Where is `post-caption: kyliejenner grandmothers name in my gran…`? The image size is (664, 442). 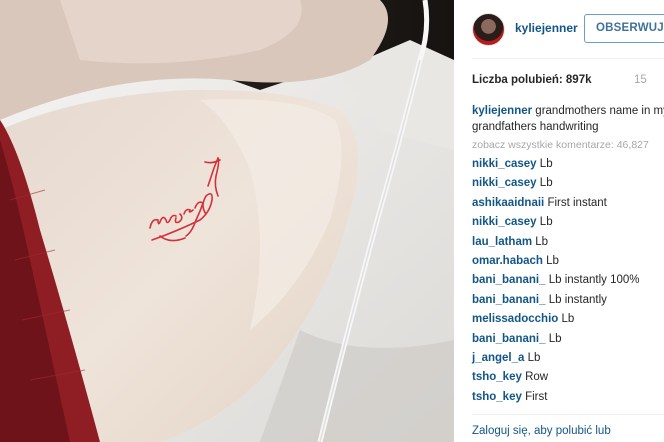 post-caption: kyliejenner grandmothers name in my gran… is located at coordinates (568, 119).